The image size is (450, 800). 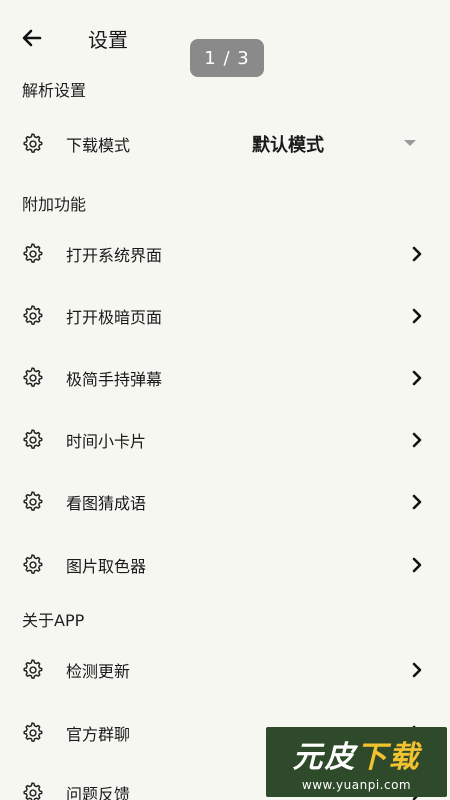 I want to click on setting-label: 官方群聊, so click(x=98, y=734).